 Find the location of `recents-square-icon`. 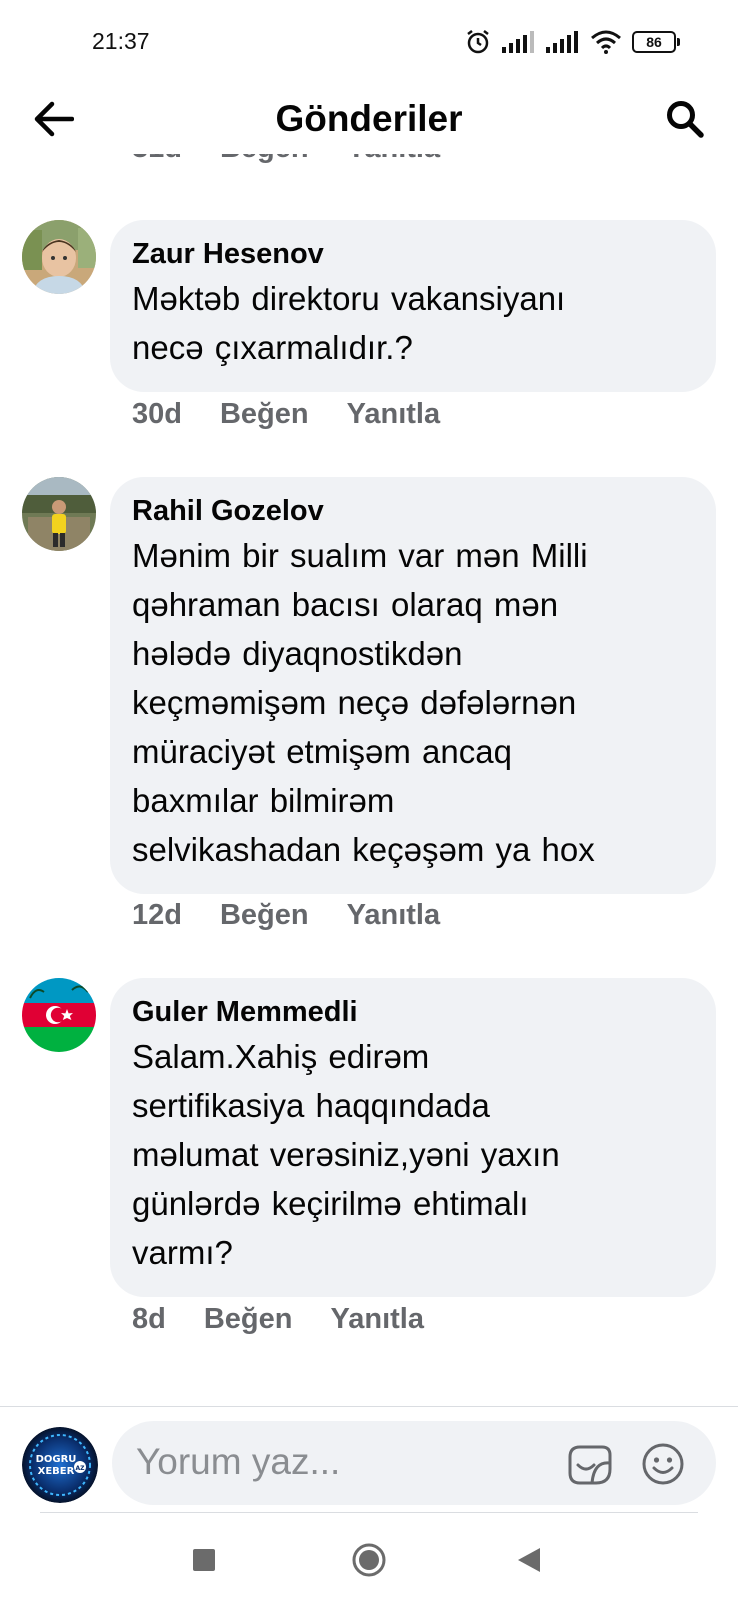

recents-square-icon is located at coordinates (204, 1560).